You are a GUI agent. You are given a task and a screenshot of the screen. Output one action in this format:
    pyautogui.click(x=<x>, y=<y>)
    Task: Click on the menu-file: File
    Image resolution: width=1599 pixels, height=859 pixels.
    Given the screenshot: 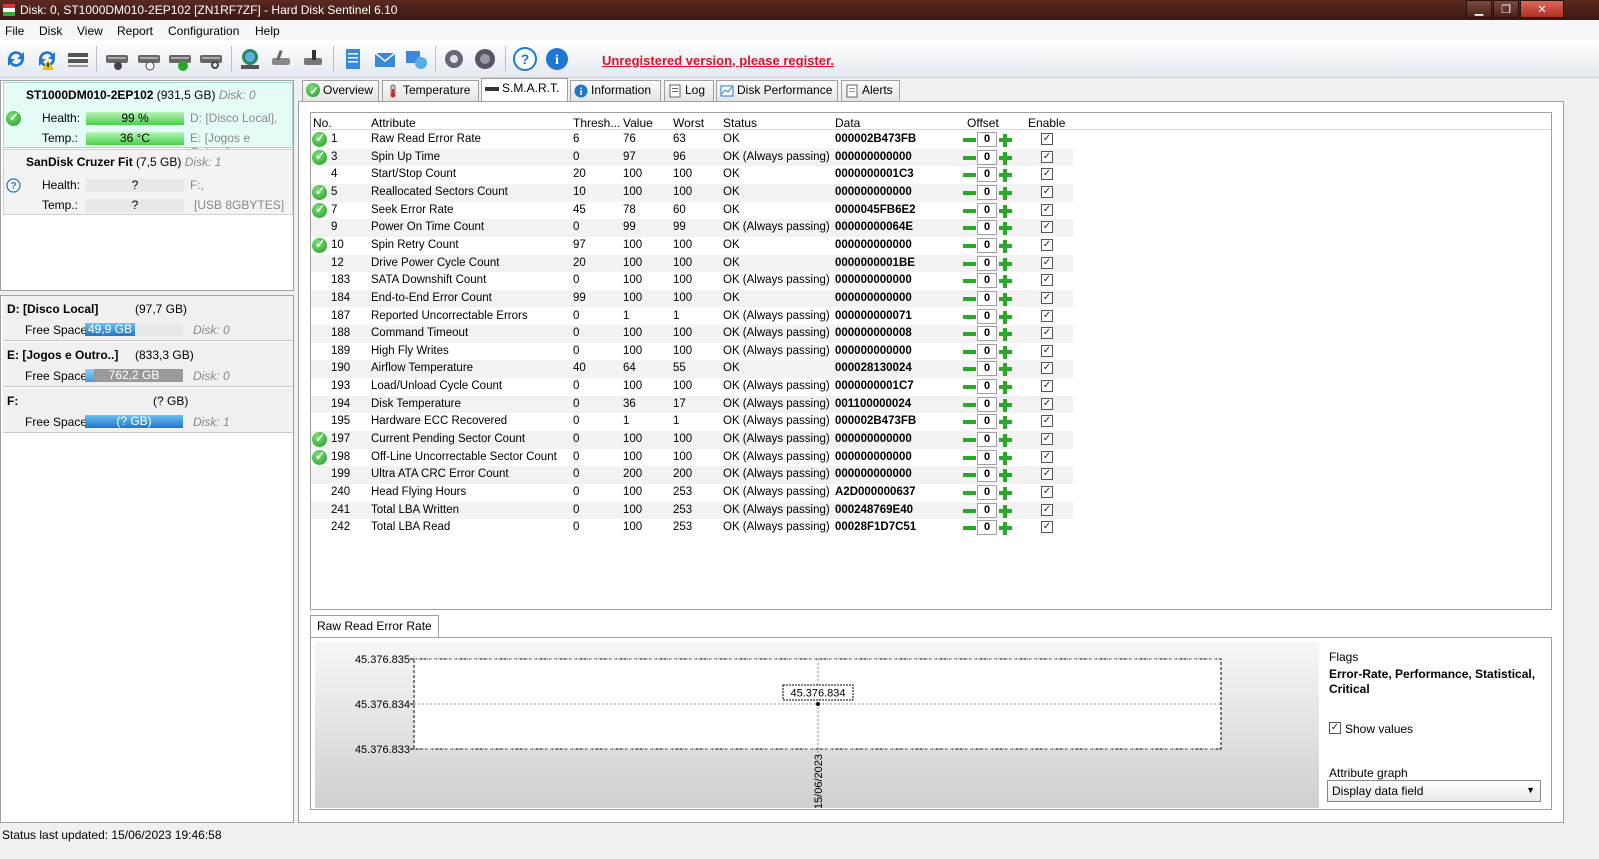 What is the action you would take?
    pyautogui.click(x=14, y=31)
    